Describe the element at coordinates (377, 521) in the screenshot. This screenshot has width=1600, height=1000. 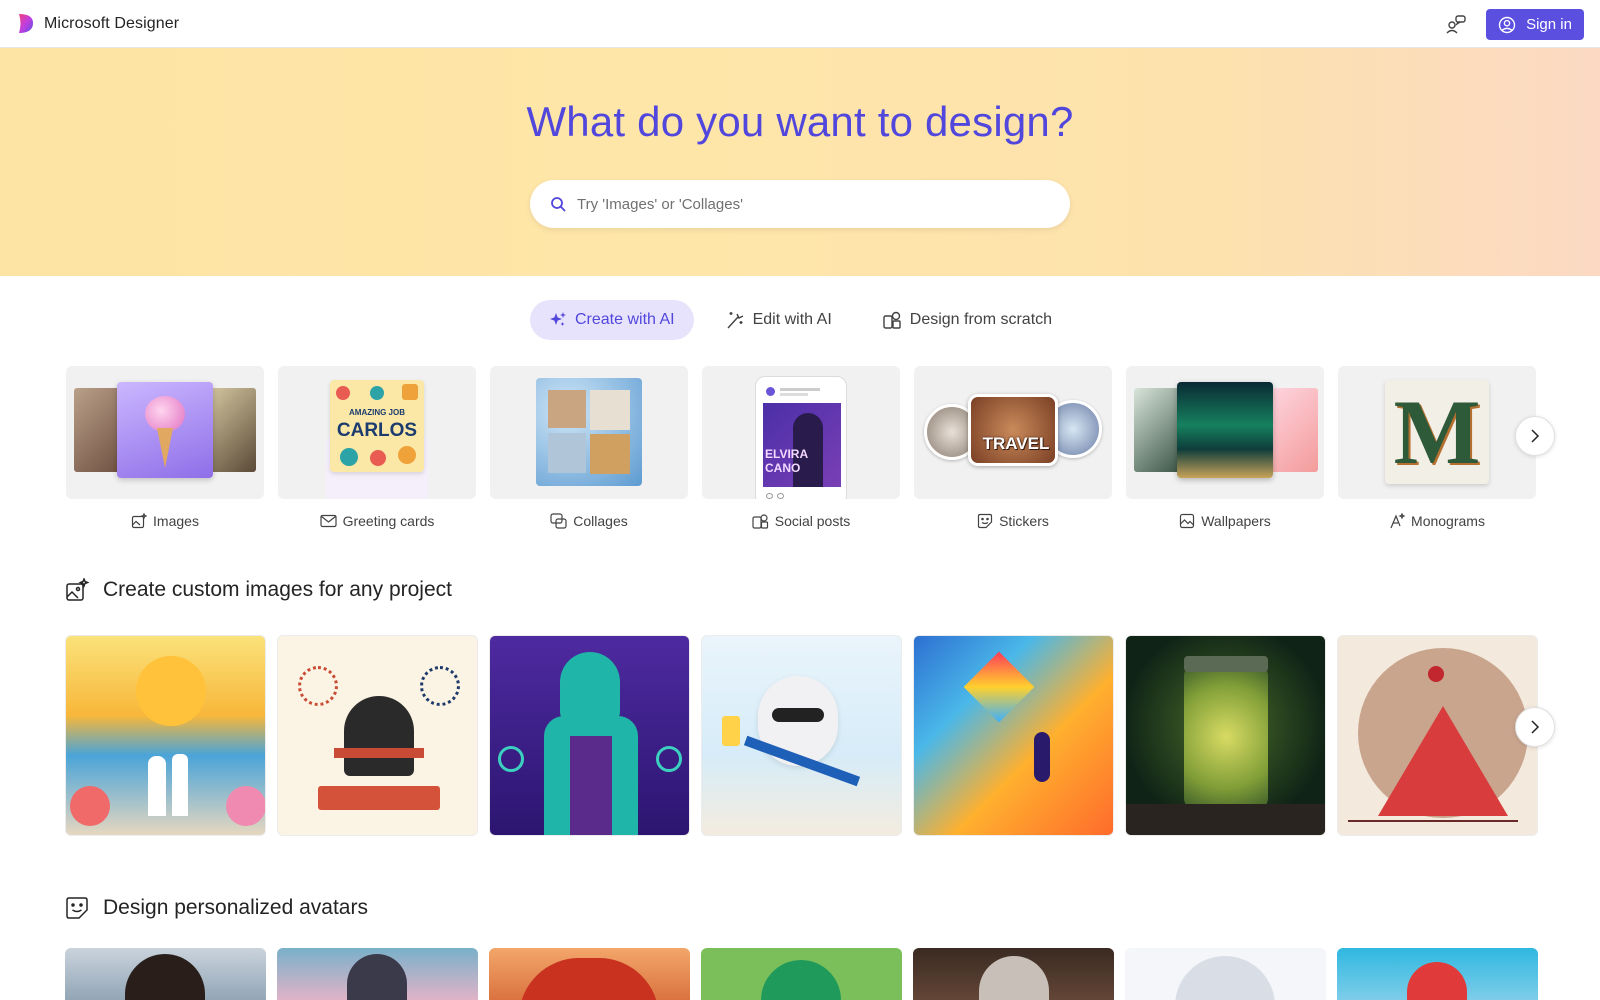
I see `category-label: Greeting cards` at that location.